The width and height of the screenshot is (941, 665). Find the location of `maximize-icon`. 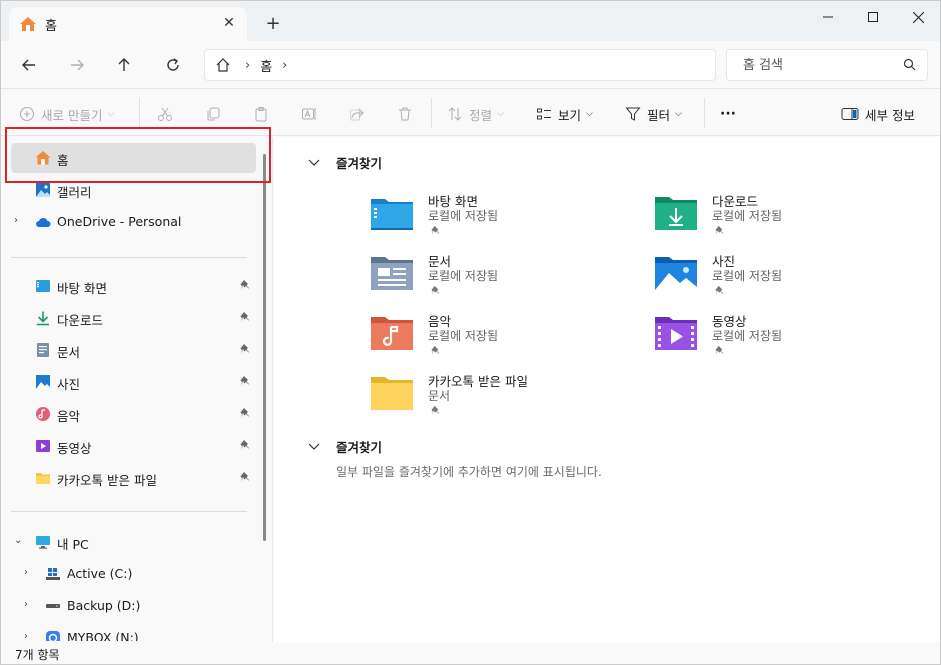

maximize-icon is located at coordinates (873, 17).